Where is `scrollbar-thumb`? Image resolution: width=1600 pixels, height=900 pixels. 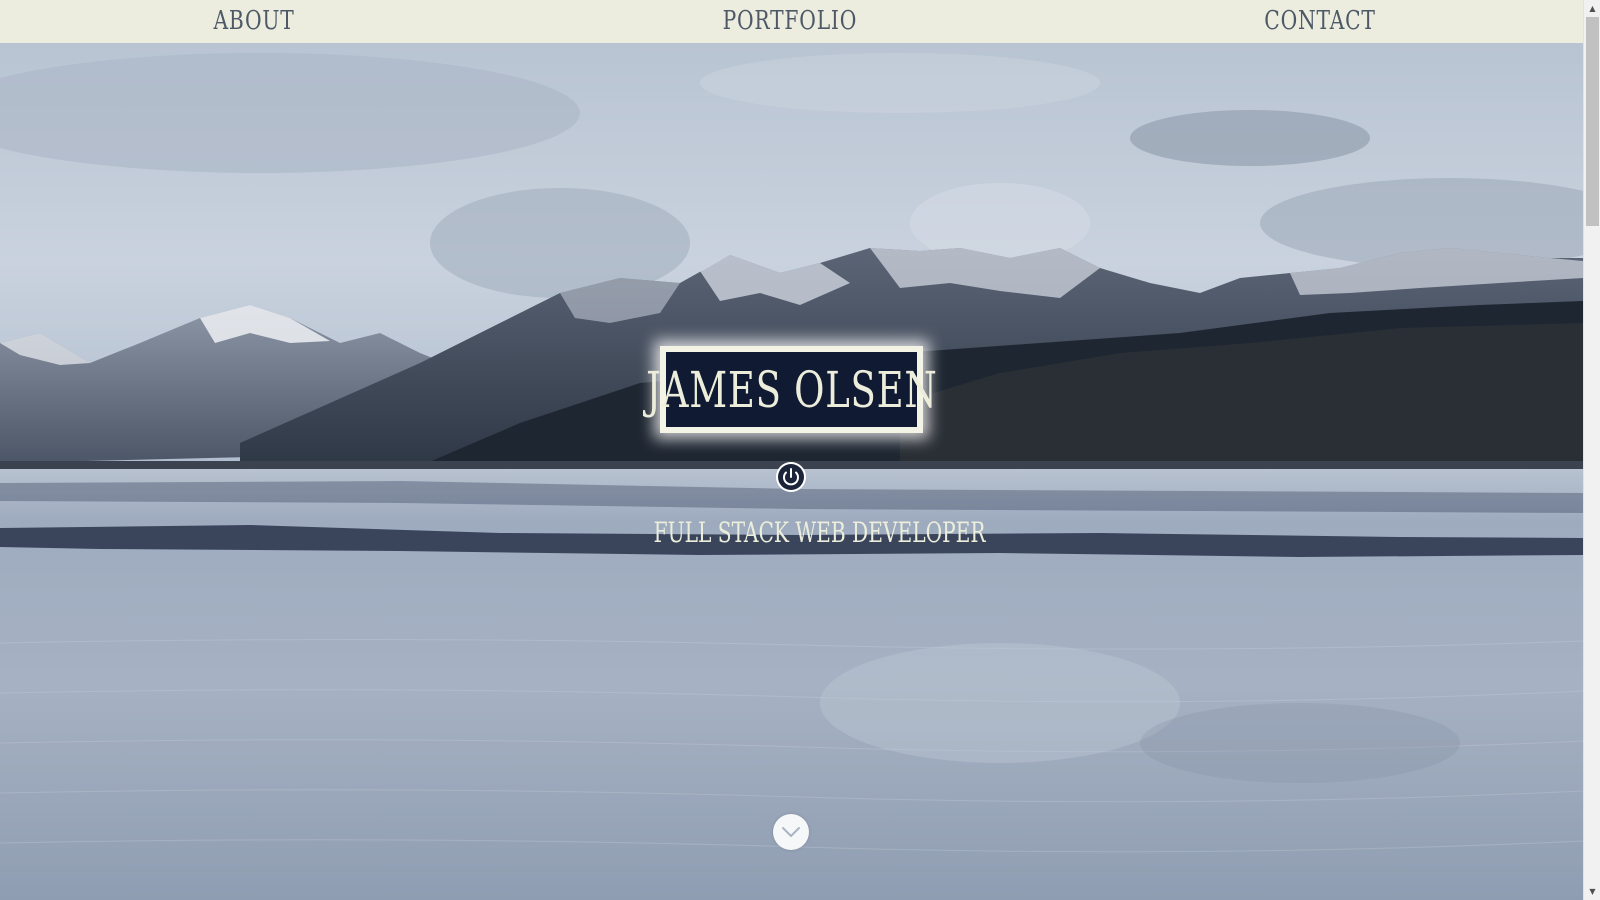 scrollbar-thumb is located at coordinates (1592, 121).